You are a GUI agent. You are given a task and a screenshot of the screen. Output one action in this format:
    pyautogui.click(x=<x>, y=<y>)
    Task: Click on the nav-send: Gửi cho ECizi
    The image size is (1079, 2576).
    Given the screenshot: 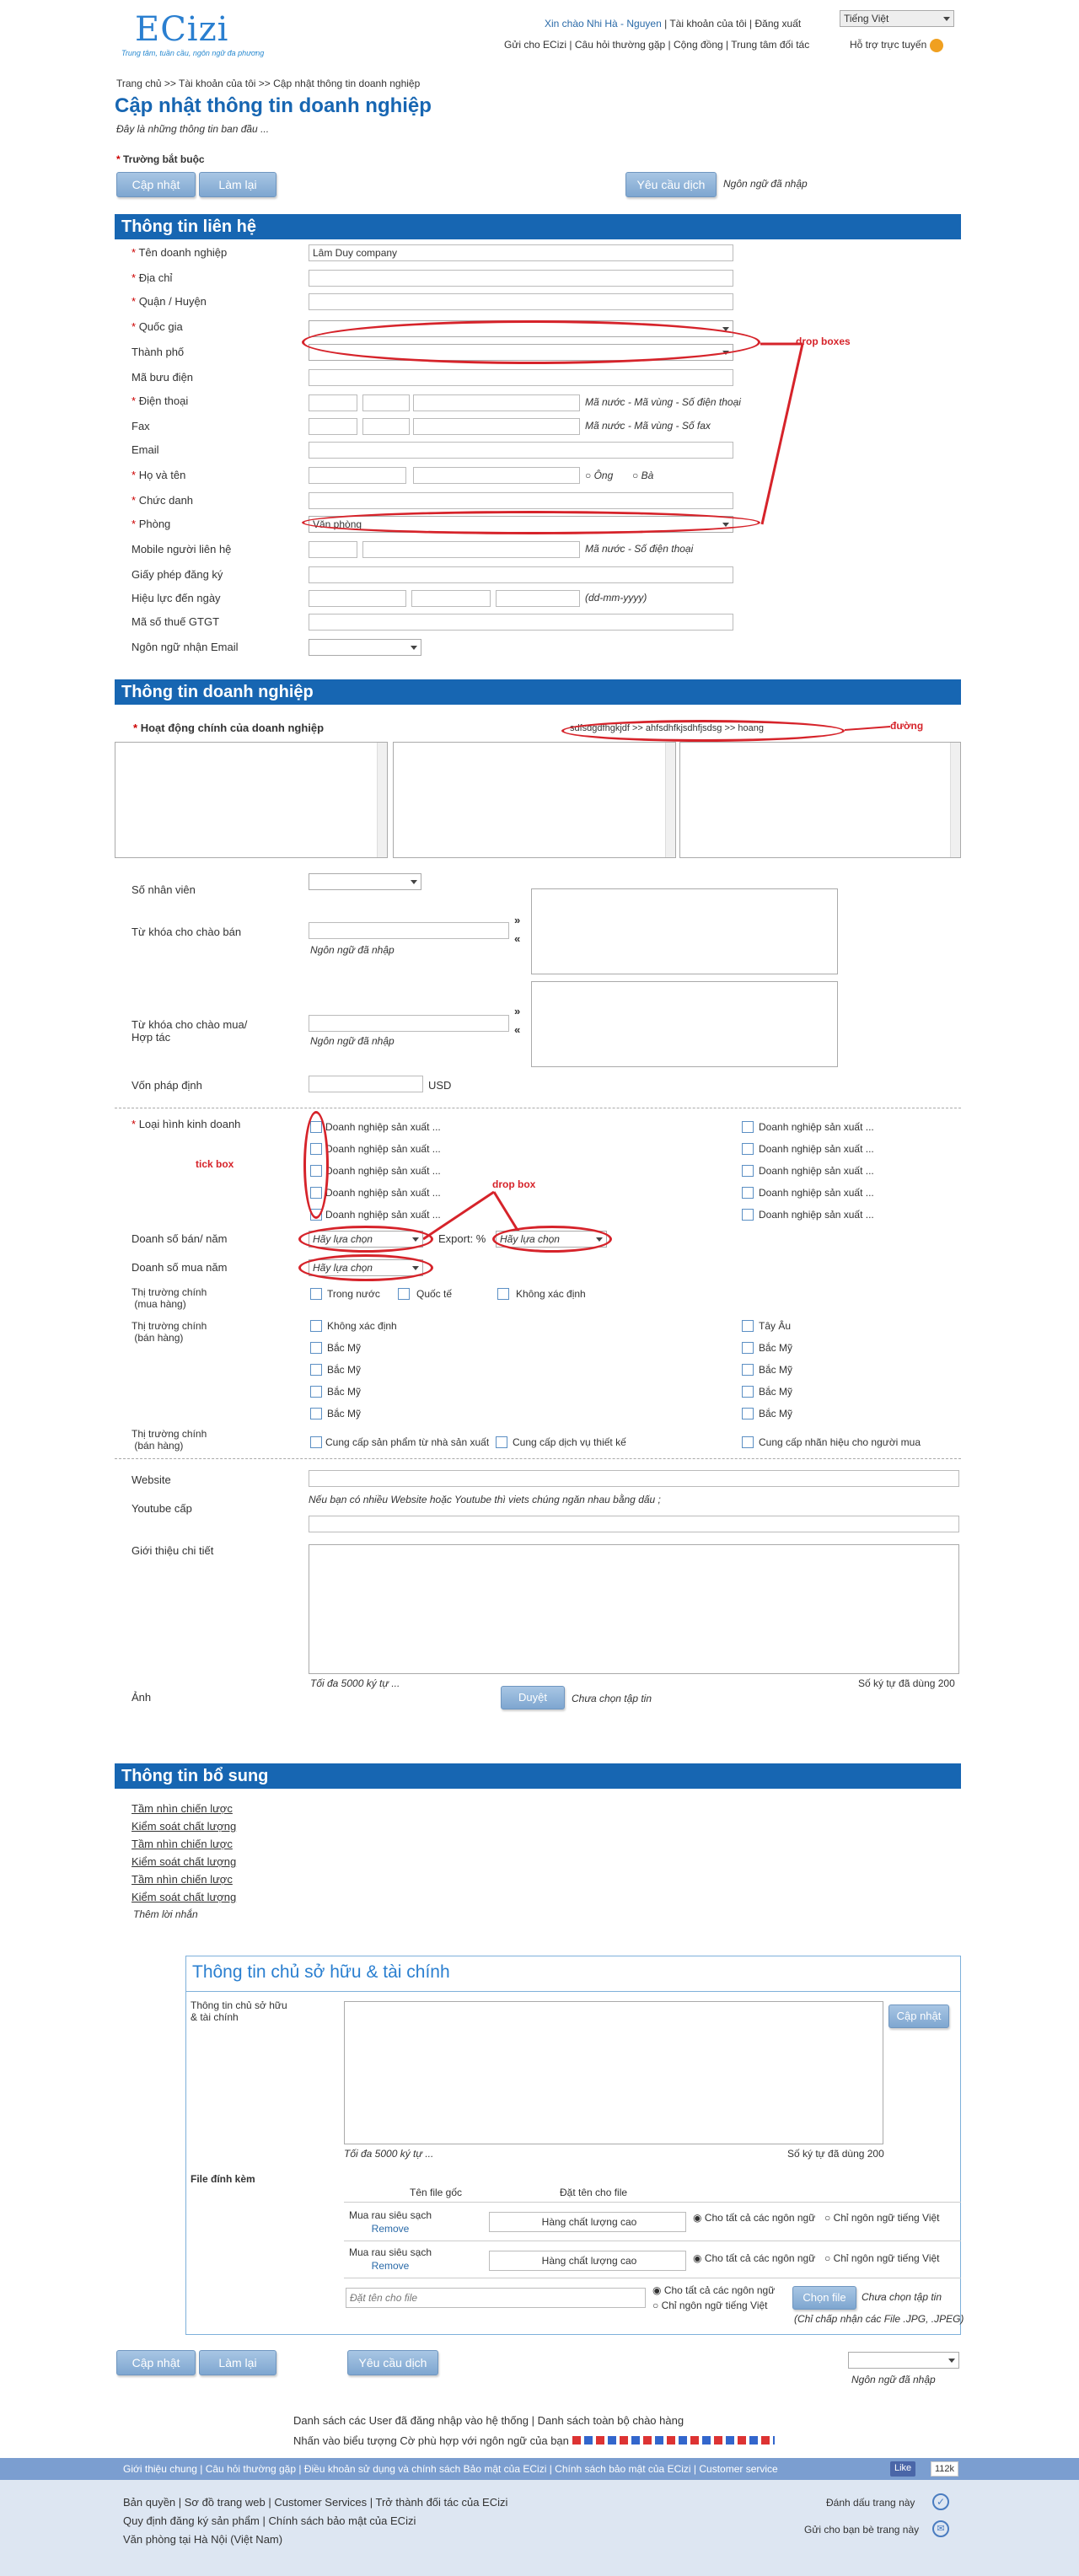 What is the action you would take?
    pyautogui.click(x=535, y=45)
    